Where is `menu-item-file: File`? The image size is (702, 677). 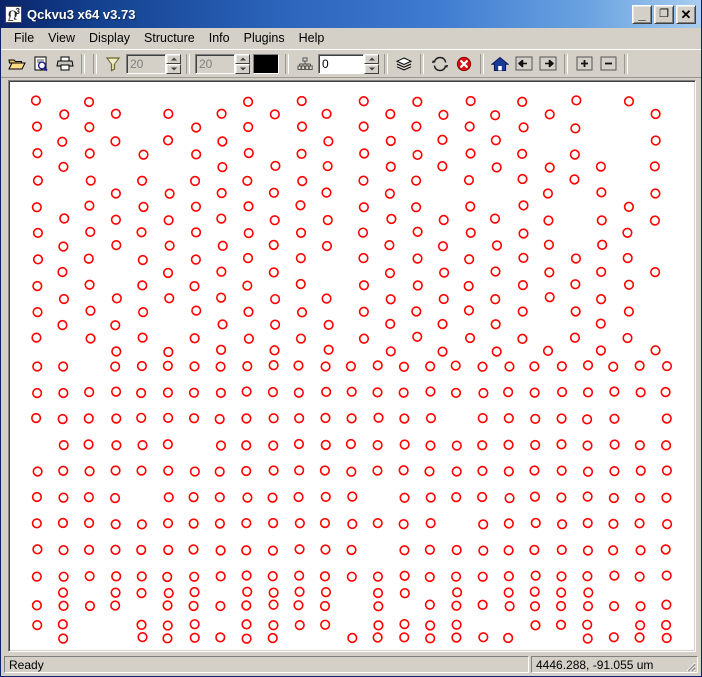 menu-item-file: File is located at coordinates (24, 38).